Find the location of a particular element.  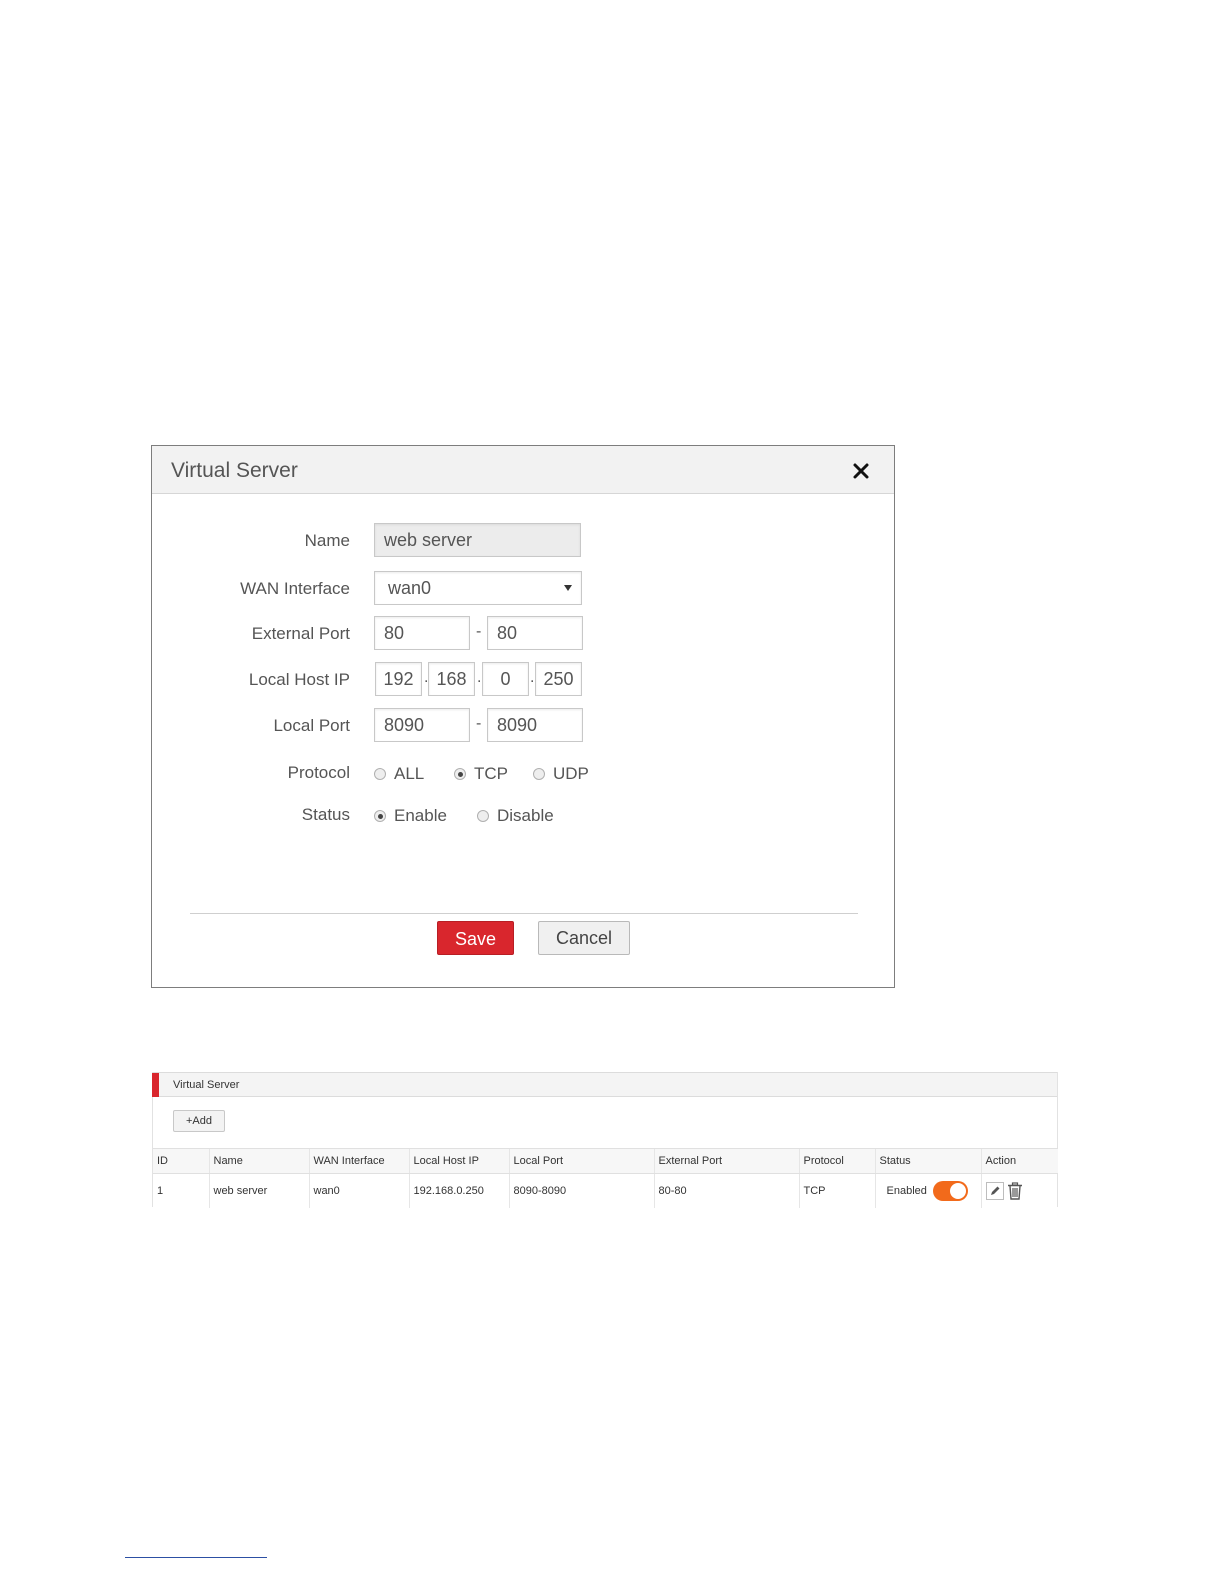

cell-id: 1 is located at coordinates (160, 1191).